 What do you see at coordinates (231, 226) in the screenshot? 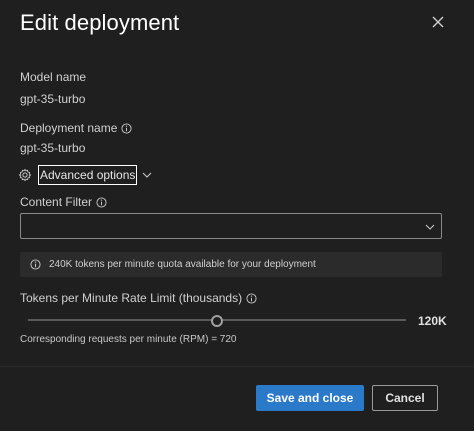
I see `content-filter-dropdown` at bounding box center [231, 226].